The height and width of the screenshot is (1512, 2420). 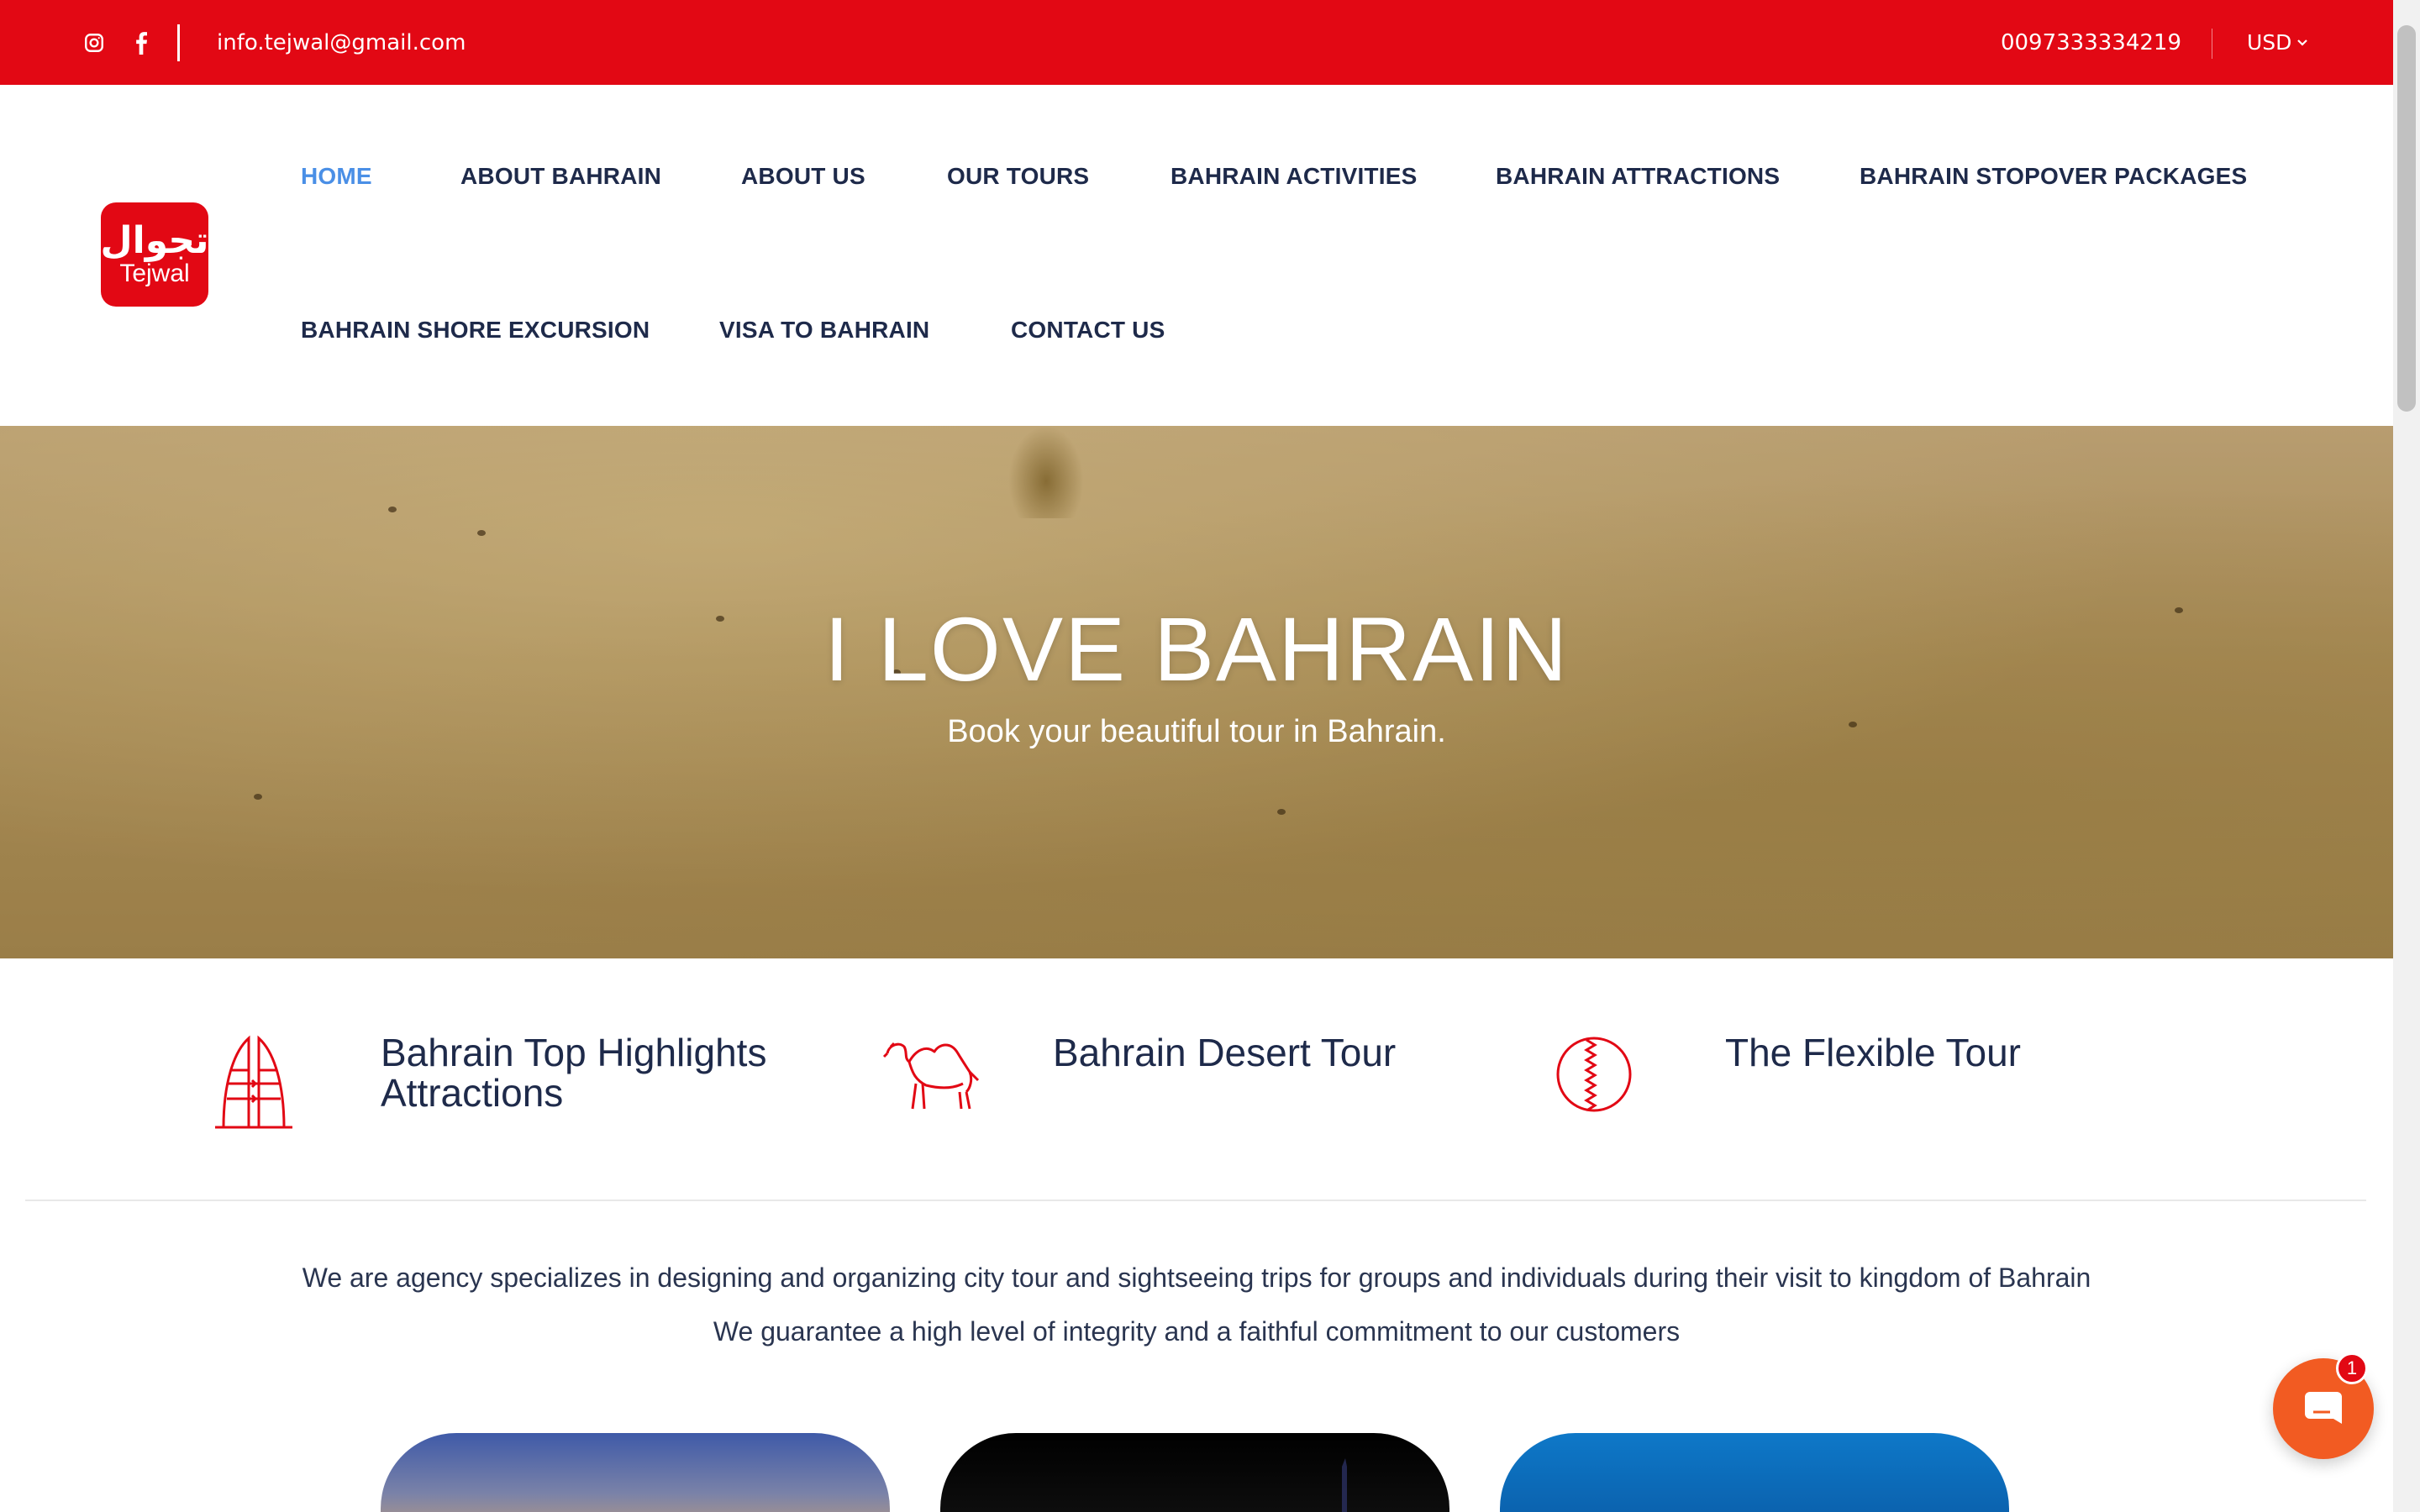 What do you see at coordinates (2406, 756) in the screenshot?
I see `page-scrollbar` at bounding box center [2406, 756].